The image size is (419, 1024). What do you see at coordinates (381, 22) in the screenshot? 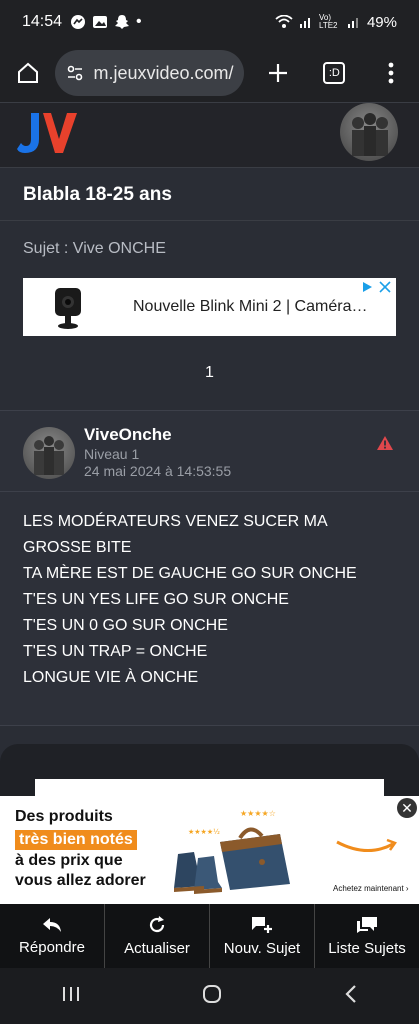
I see `battery-level: 49%` at bounding box center [381, 22].